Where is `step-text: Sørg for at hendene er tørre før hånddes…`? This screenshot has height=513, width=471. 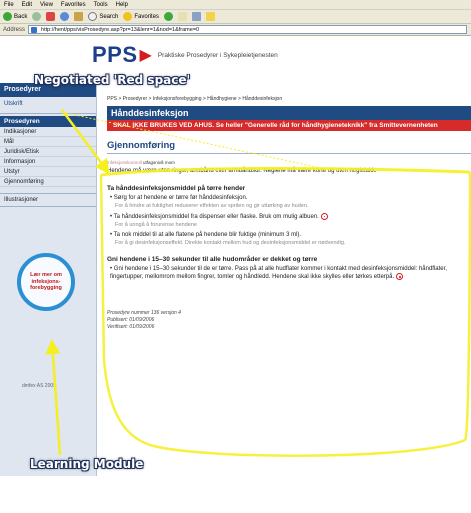 step-text: Sørg for at hendene er tørre før hånddes… is located at coordinates (180, 197).